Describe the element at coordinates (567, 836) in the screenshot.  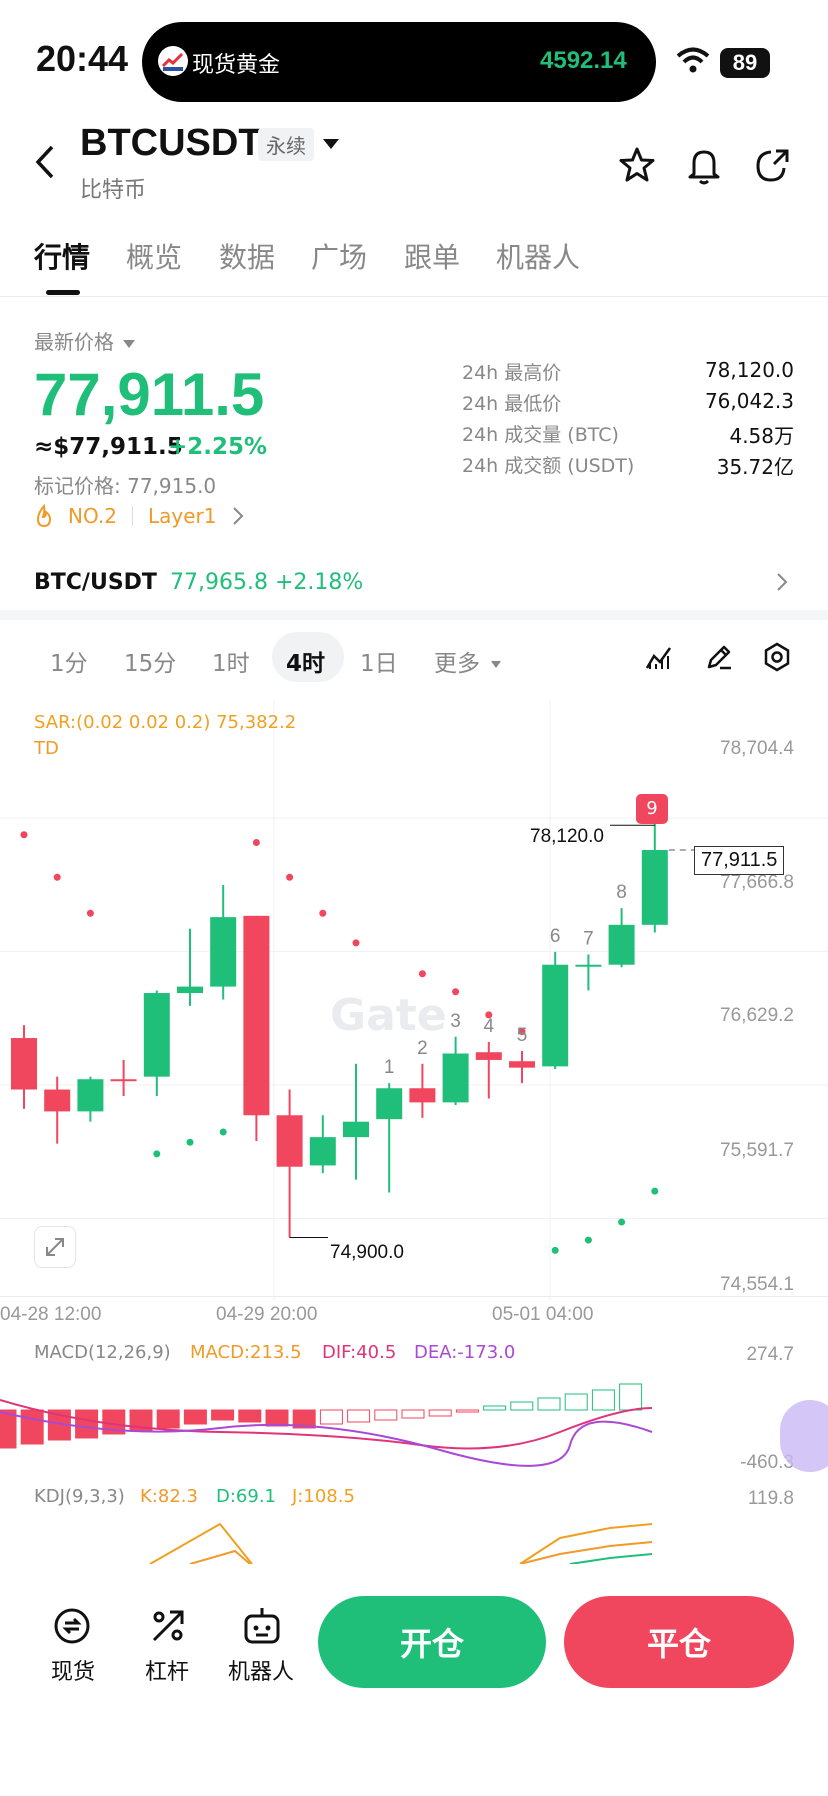
I see `high-label: 78,120.0` at that location.